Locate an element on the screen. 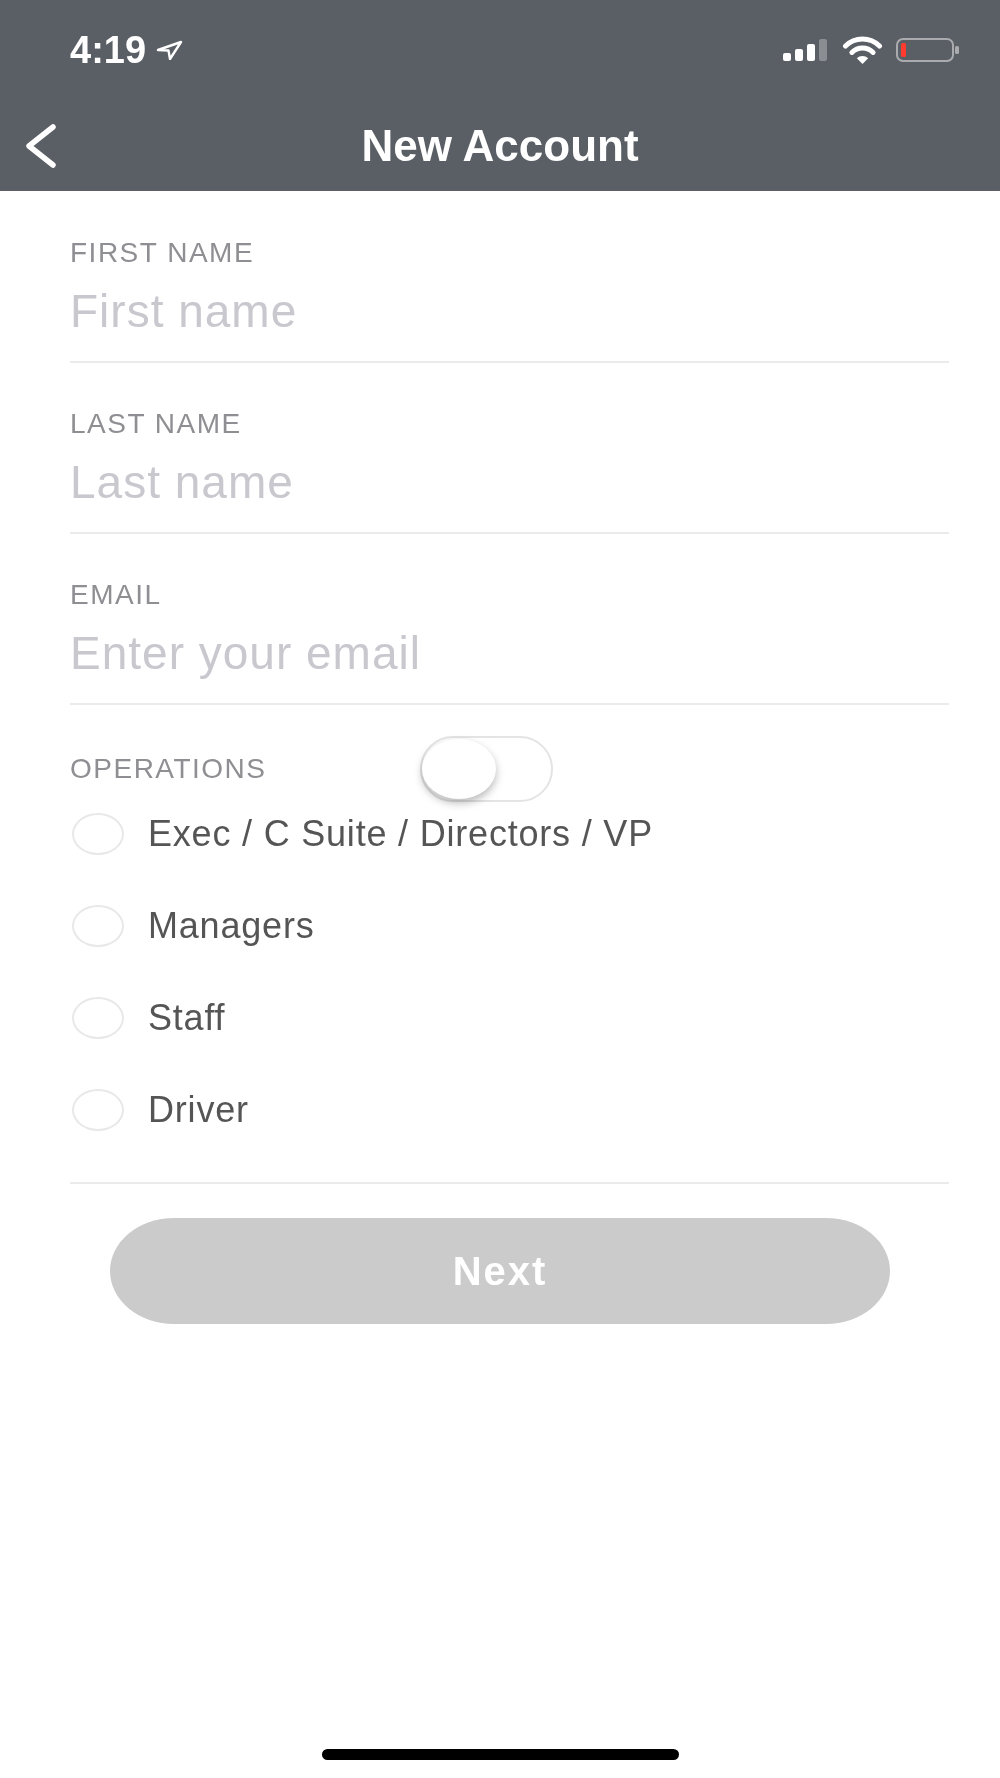 This screenshot has width=1000, height=1778. signal-icon is located at coordinates (805, 50).